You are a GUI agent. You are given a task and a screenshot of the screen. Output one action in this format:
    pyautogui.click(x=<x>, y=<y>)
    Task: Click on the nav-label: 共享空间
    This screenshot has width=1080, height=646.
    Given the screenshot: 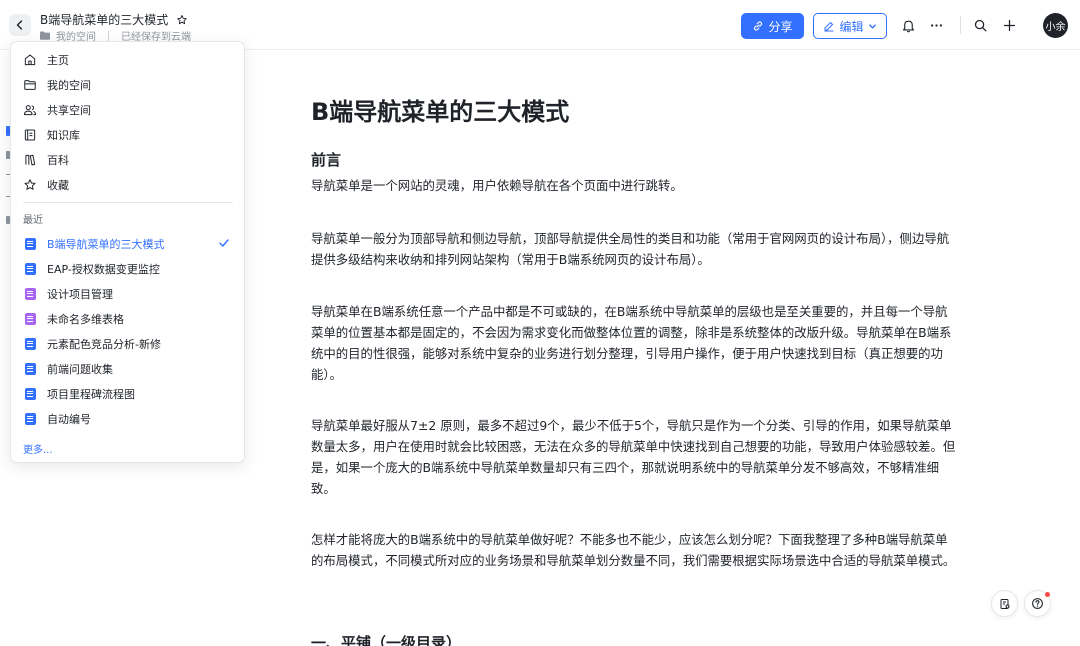 What is the action you would take?
    pyautogui.click(x=69, y=110)
    